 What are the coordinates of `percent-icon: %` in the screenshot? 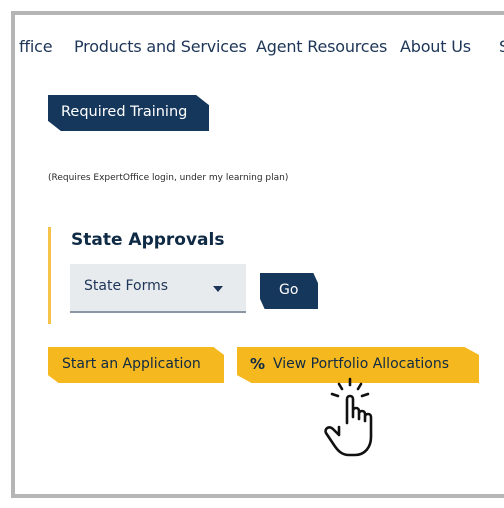 It's located at (258, 364).